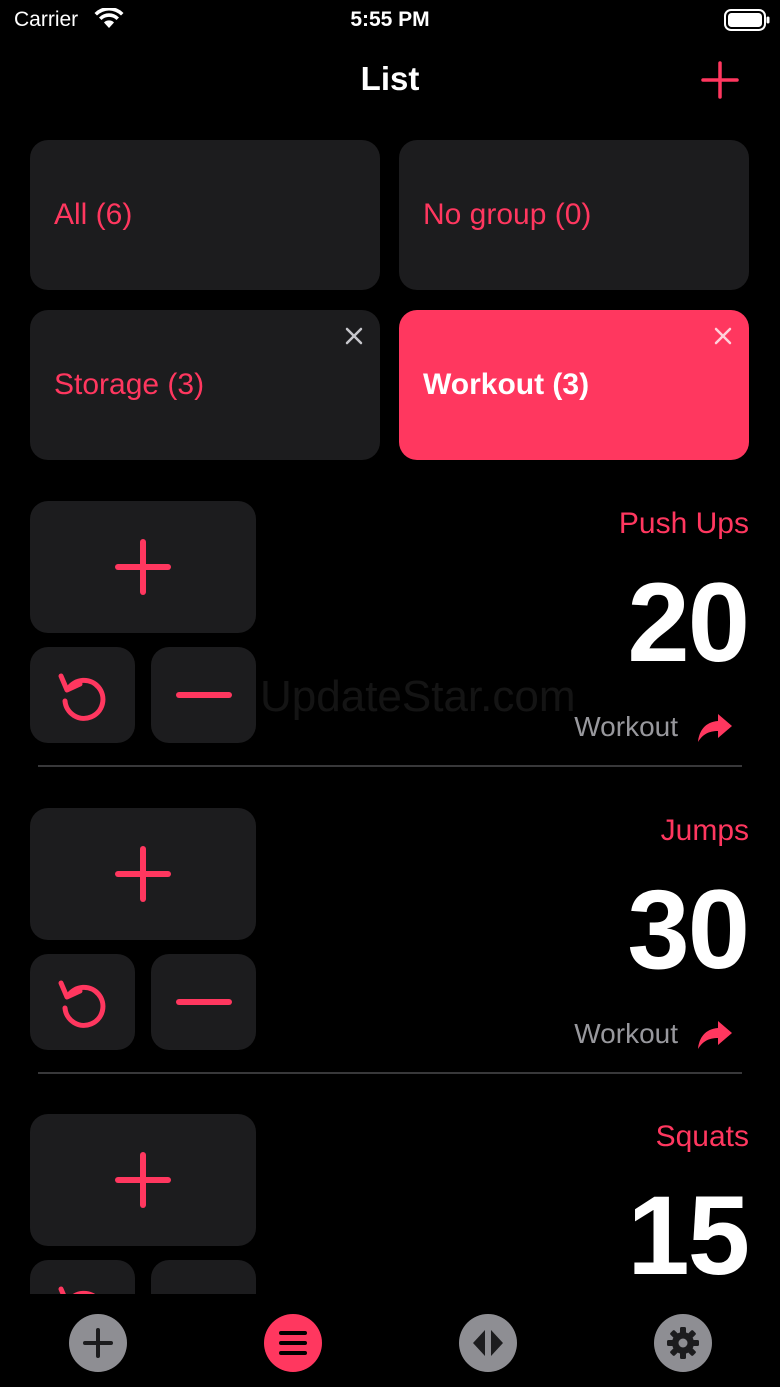  Describe the element at coordinates (390, 1204) in the screenshot. I see `counter-row: Squats 15` at that location.